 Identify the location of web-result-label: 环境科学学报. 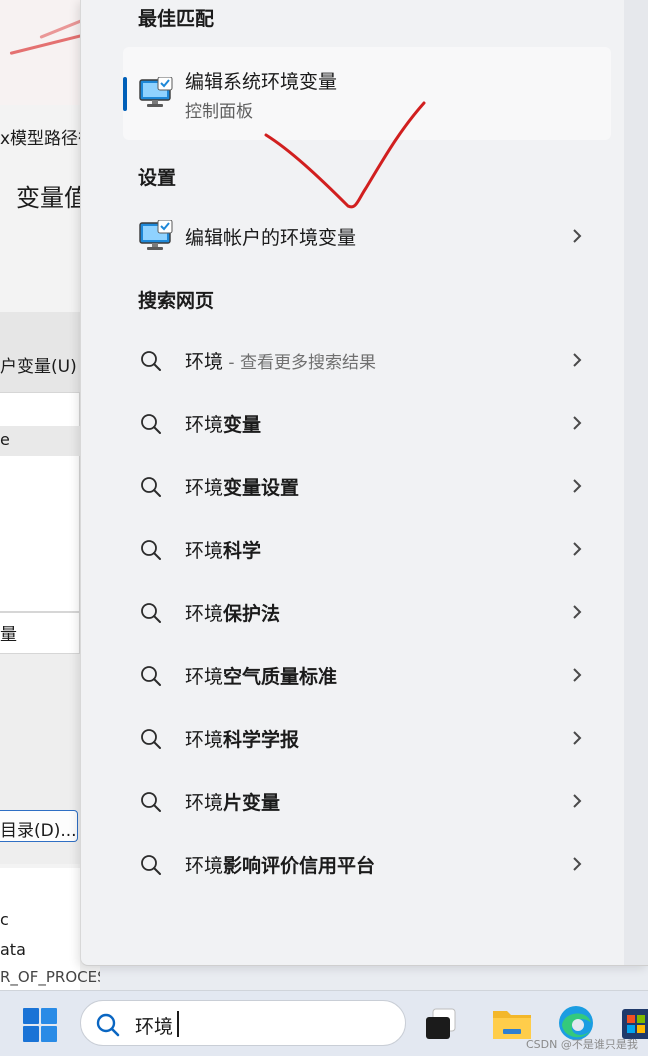
(242, 738).